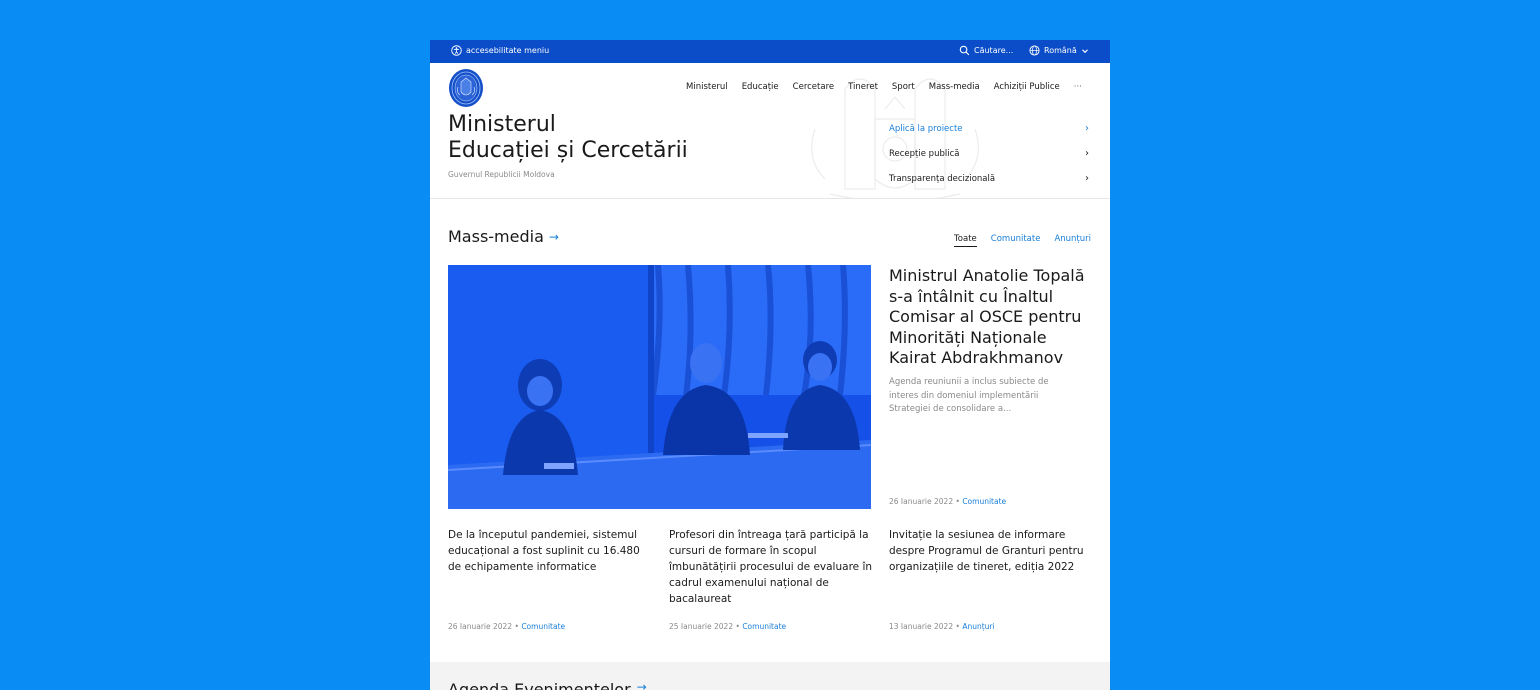 The width and height of the screenshot is (1540, 690). What do you see at coordinates (501, 174) in the screenshot?
I see `page-subtitle: Guvernul Republicii Moldova` at bounding box center [501, 174].